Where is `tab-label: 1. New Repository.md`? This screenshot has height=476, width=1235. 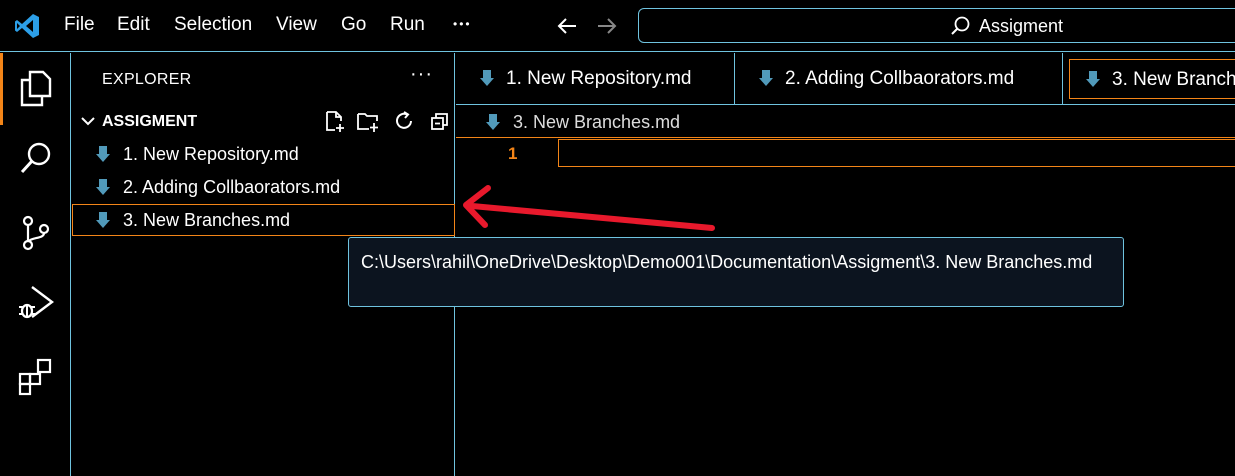 tab-label: 1. New Repository.md is located at coordinates (599, 78).